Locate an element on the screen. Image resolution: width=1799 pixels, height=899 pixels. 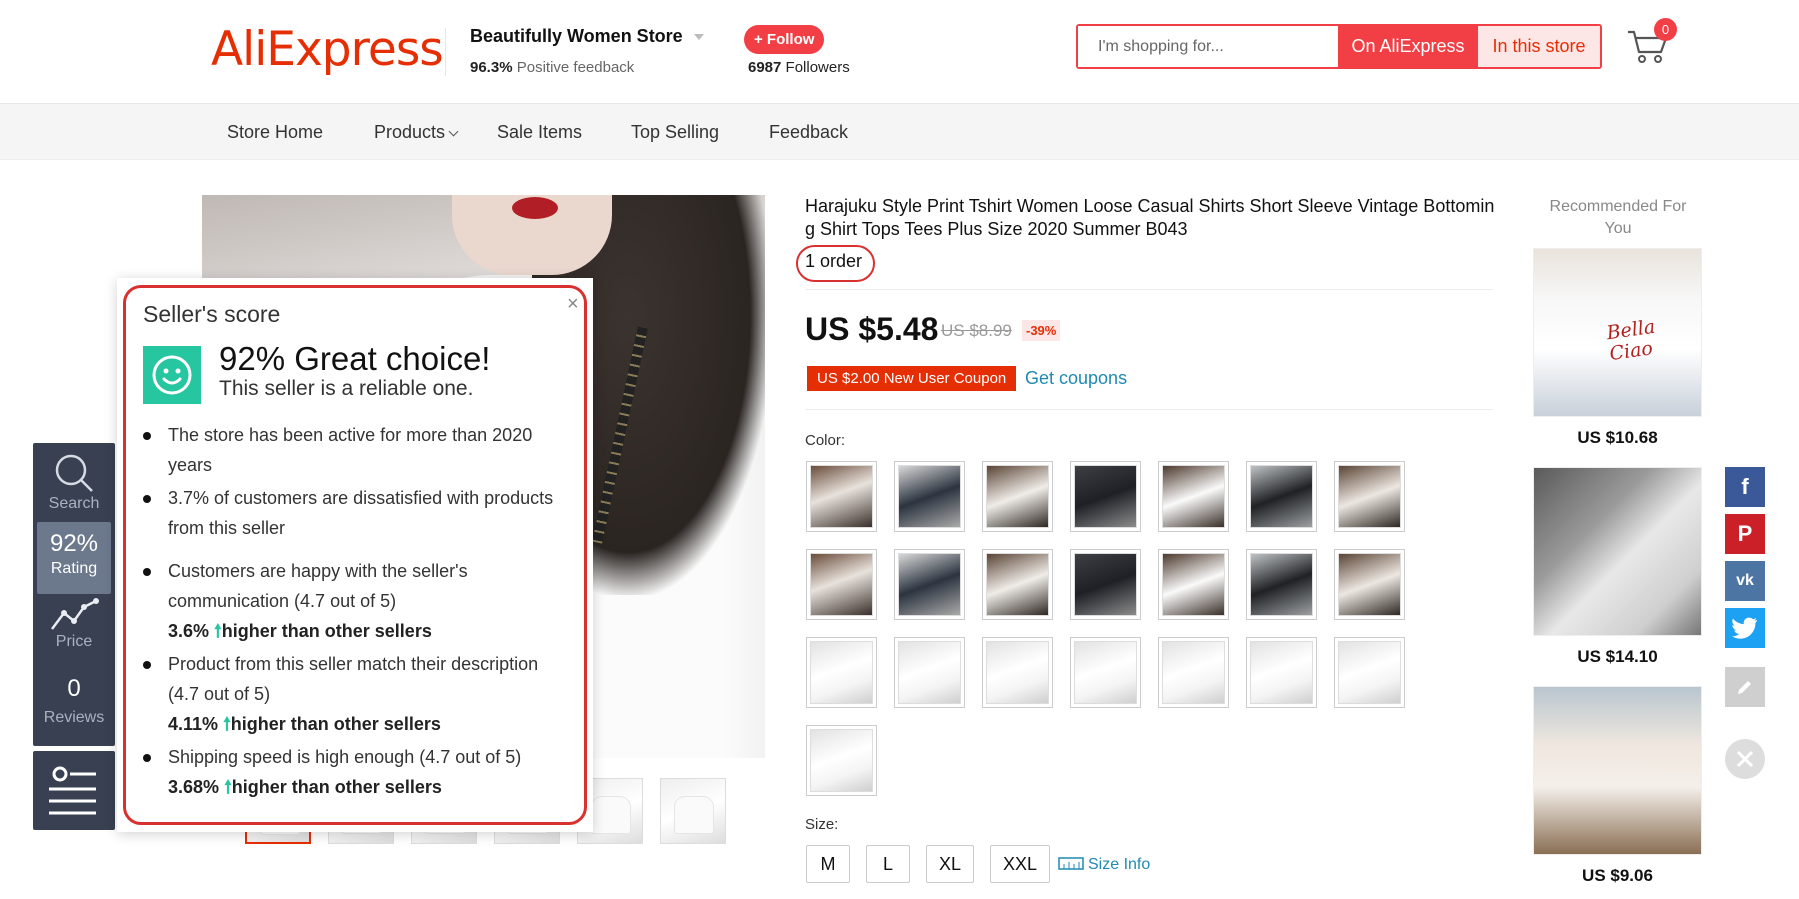
seller-score-title: Seller's score is located at coordinates (212, 314).